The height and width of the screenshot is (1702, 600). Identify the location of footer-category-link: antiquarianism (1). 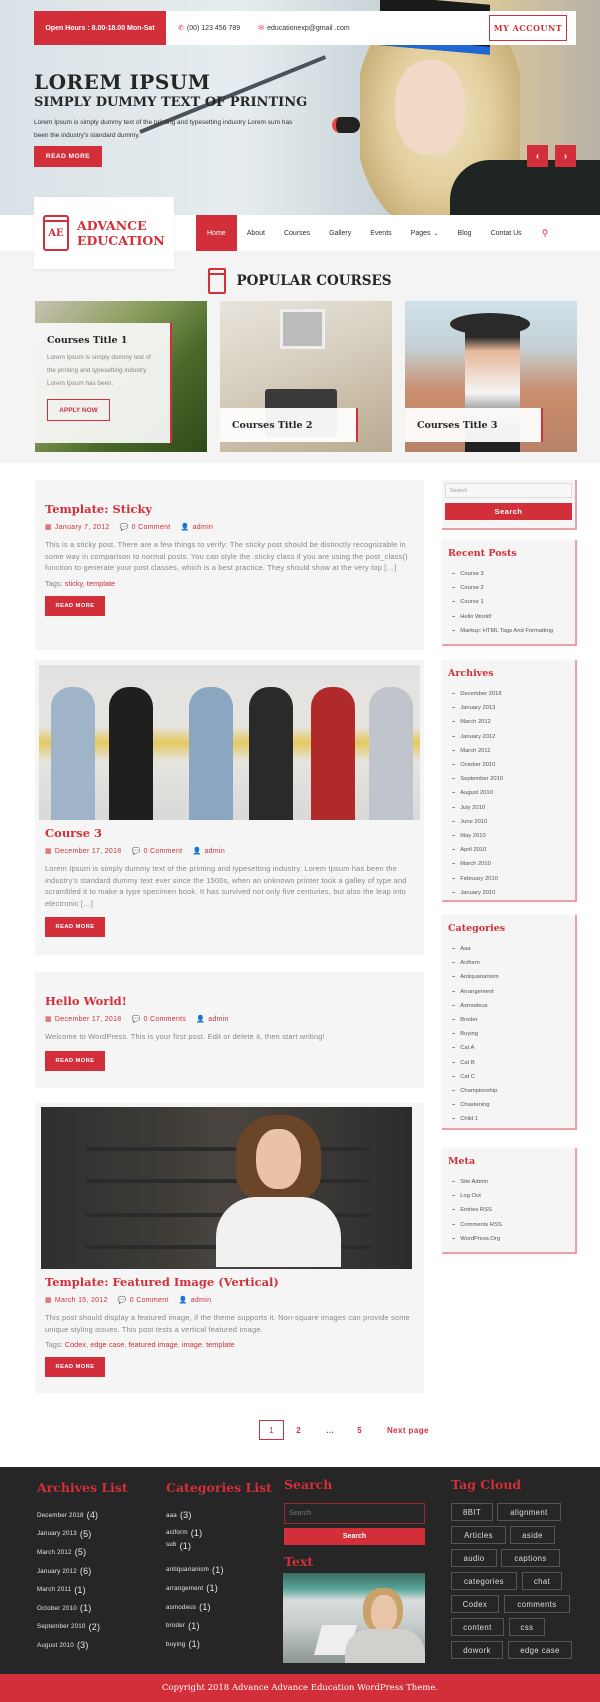
(195, 1570).